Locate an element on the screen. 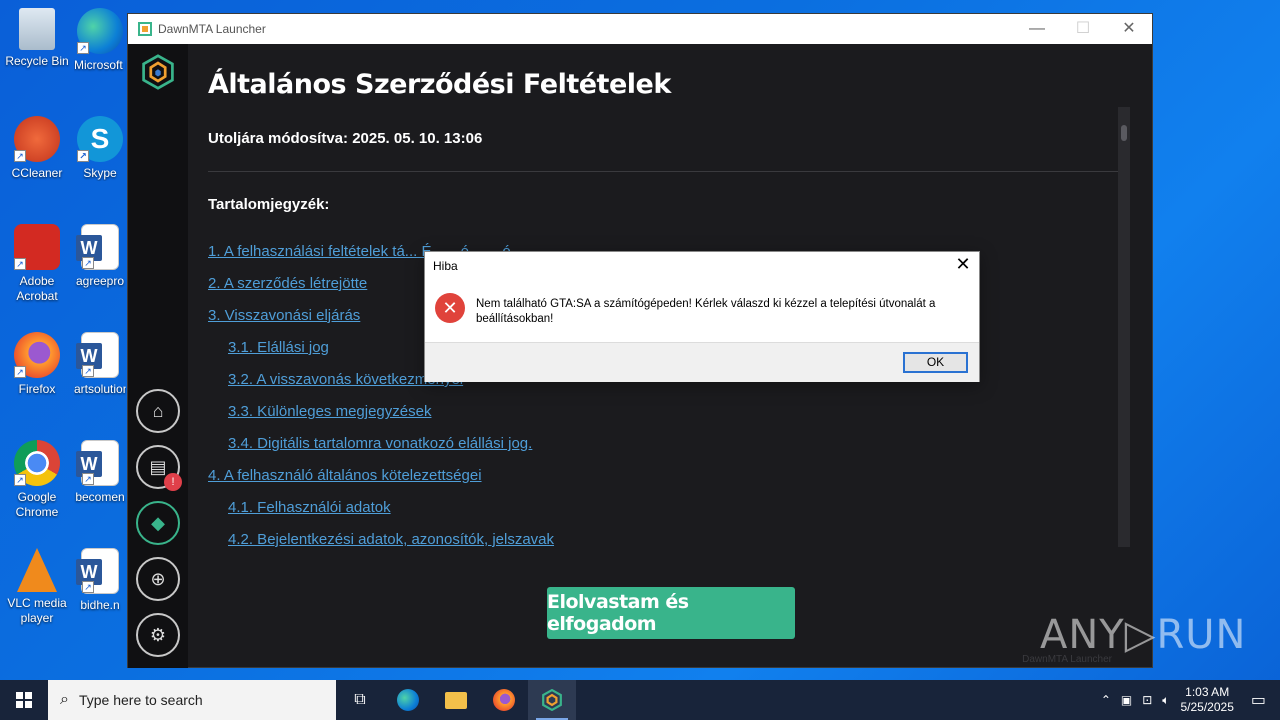 The height and width of the screenshot is (720, 1280). language-button: ⊕ is located at coordinates (158, 579).